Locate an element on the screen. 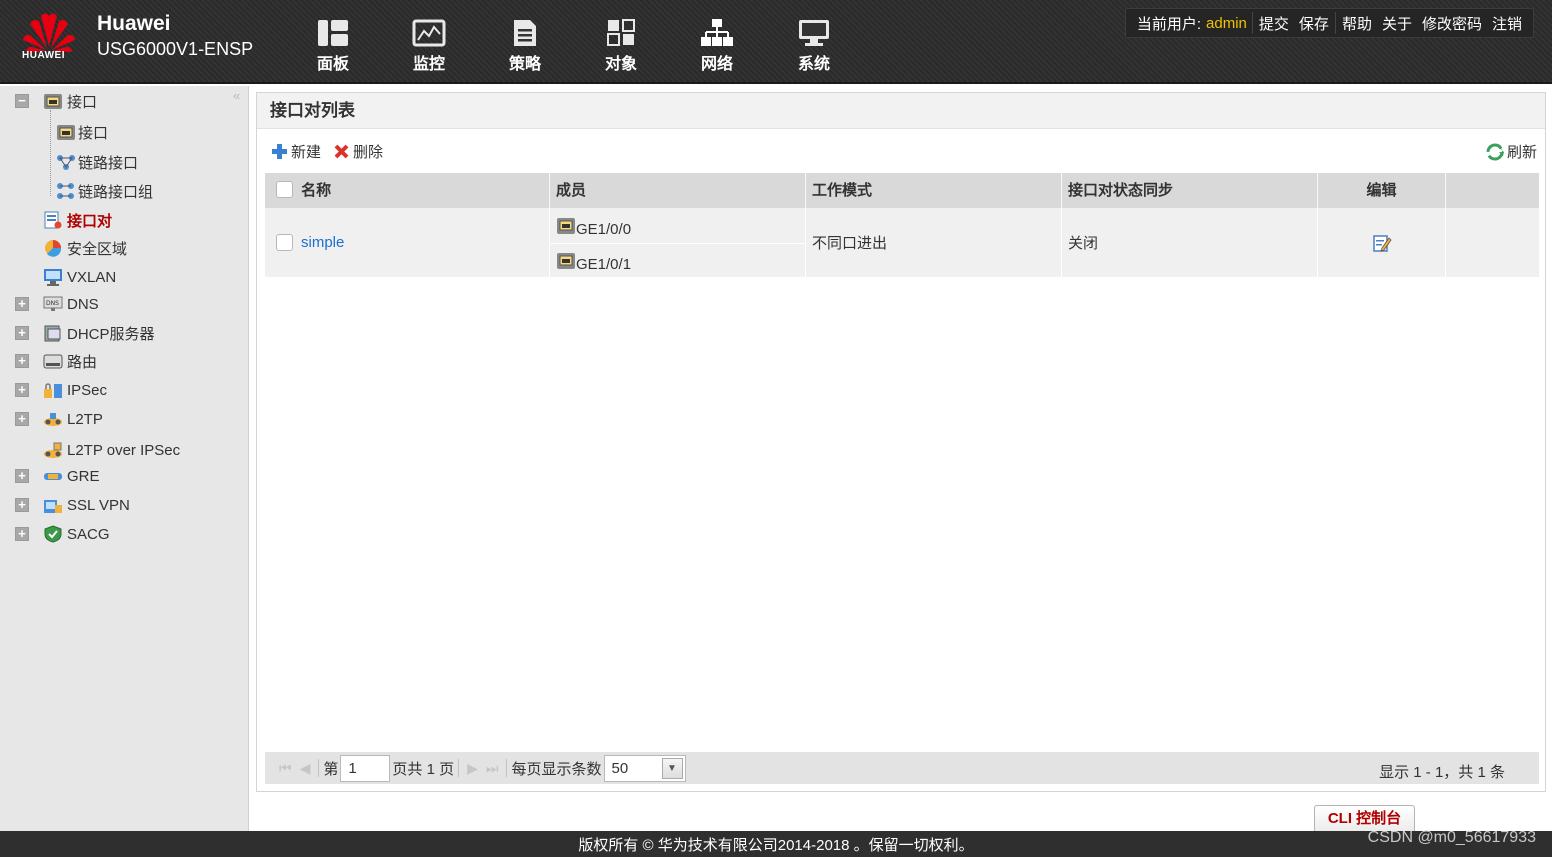  per-page-select: 50 ▼ is located at coordinates (644, 768).